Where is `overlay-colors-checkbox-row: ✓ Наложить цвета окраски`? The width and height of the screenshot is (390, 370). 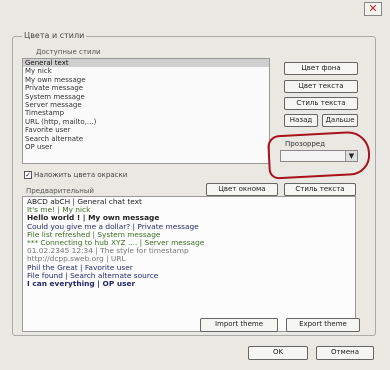
overlay-colors-checkbox-row: ✓ Наложить цвета окраски is located at coordinates (75, 175).